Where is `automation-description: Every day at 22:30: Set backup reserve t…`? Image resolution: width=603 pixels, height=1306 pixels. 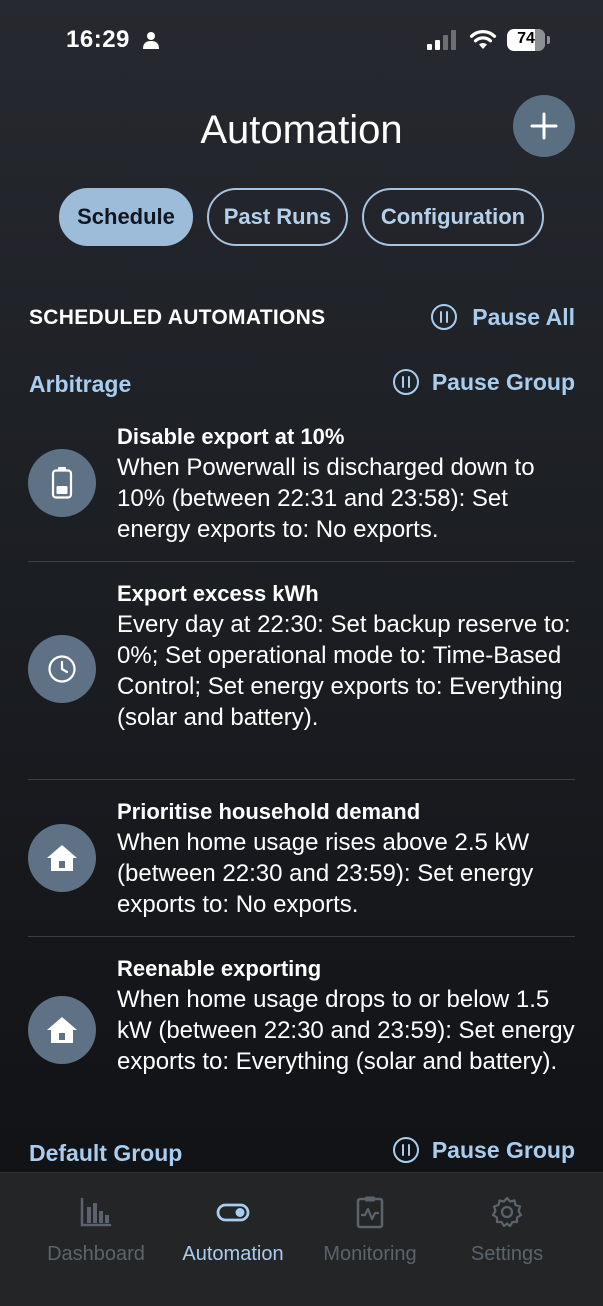
automation-description: Every day at 22:30: Set backup reserve t… is located at coordinates (344, 671).